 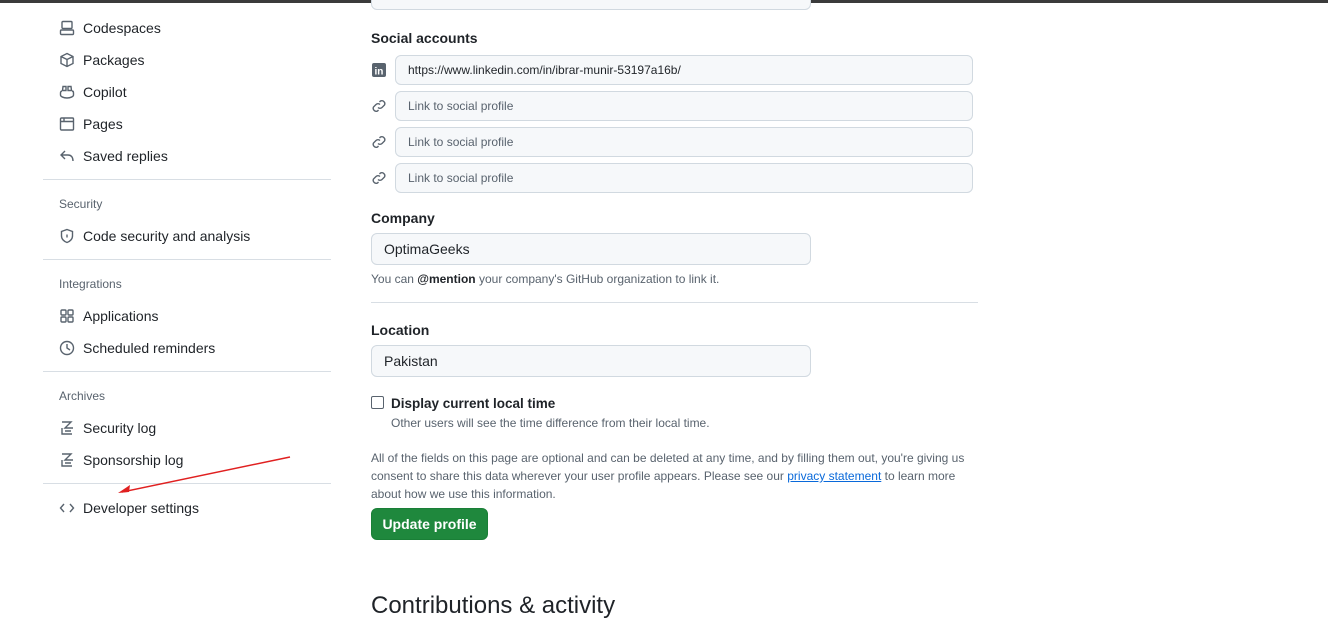 What do you see at coordinates (424, 38) in the screenshot?
I see `social-accounts-label: Social accounts` at bounding box center [424, 38].